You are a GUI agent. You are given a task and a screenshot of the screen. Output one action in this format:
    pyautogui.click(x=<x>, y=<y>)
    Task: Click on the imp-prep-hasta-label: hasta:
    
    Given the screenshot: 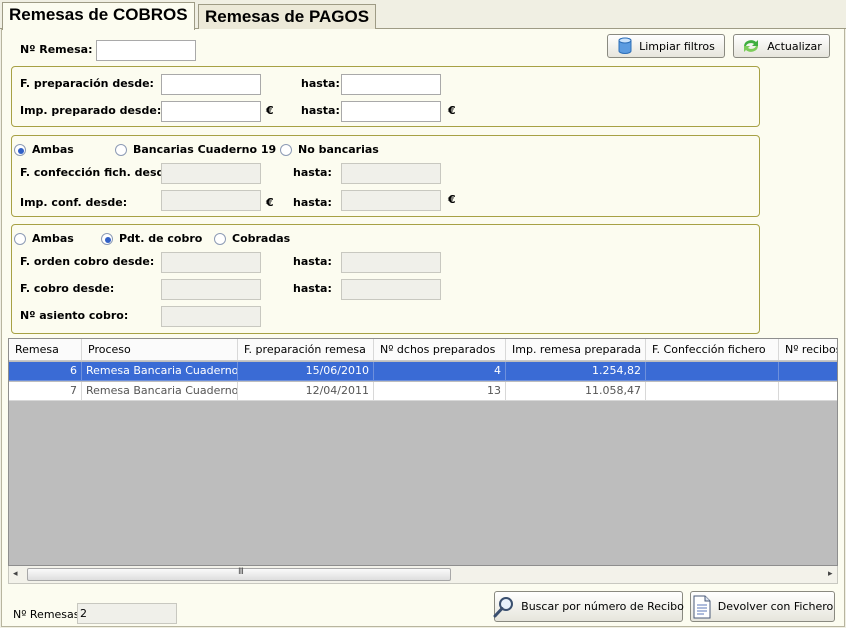 What is the action you would take?
    pyautogui.click(x=320, y=110)
    